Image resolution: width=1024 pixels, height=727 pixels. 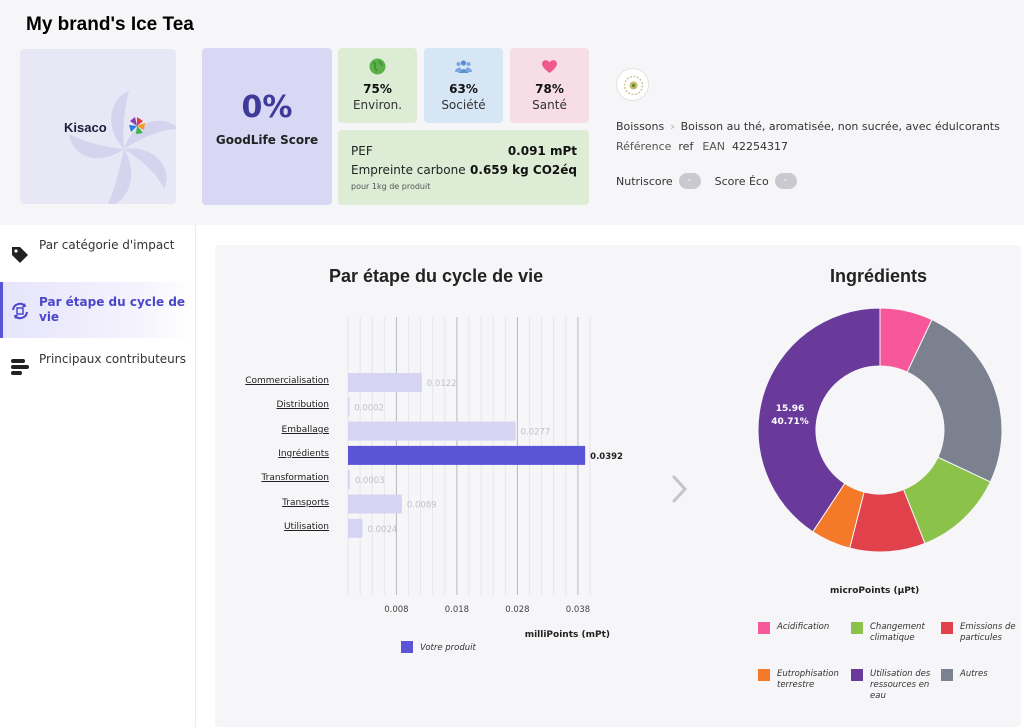 I want to click on score-eco-badge: -, so click(x=785, y=181).